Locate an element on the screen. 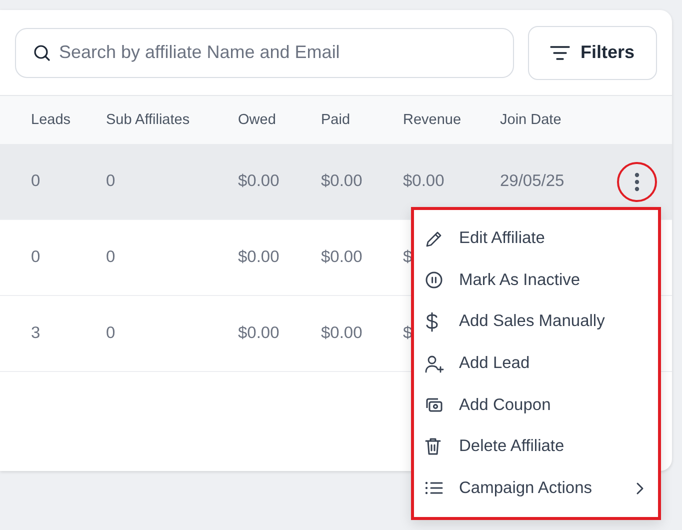  more-actions-button is located at coordinates (637, 182).